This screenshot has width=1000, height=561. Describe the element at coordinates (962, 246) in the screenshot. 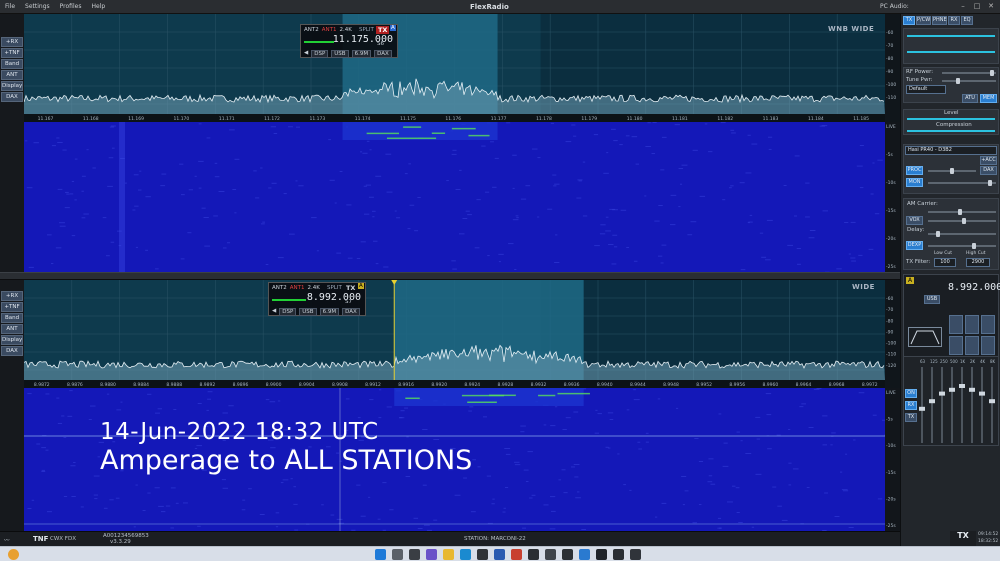

I see `dexp-slider` at that location.